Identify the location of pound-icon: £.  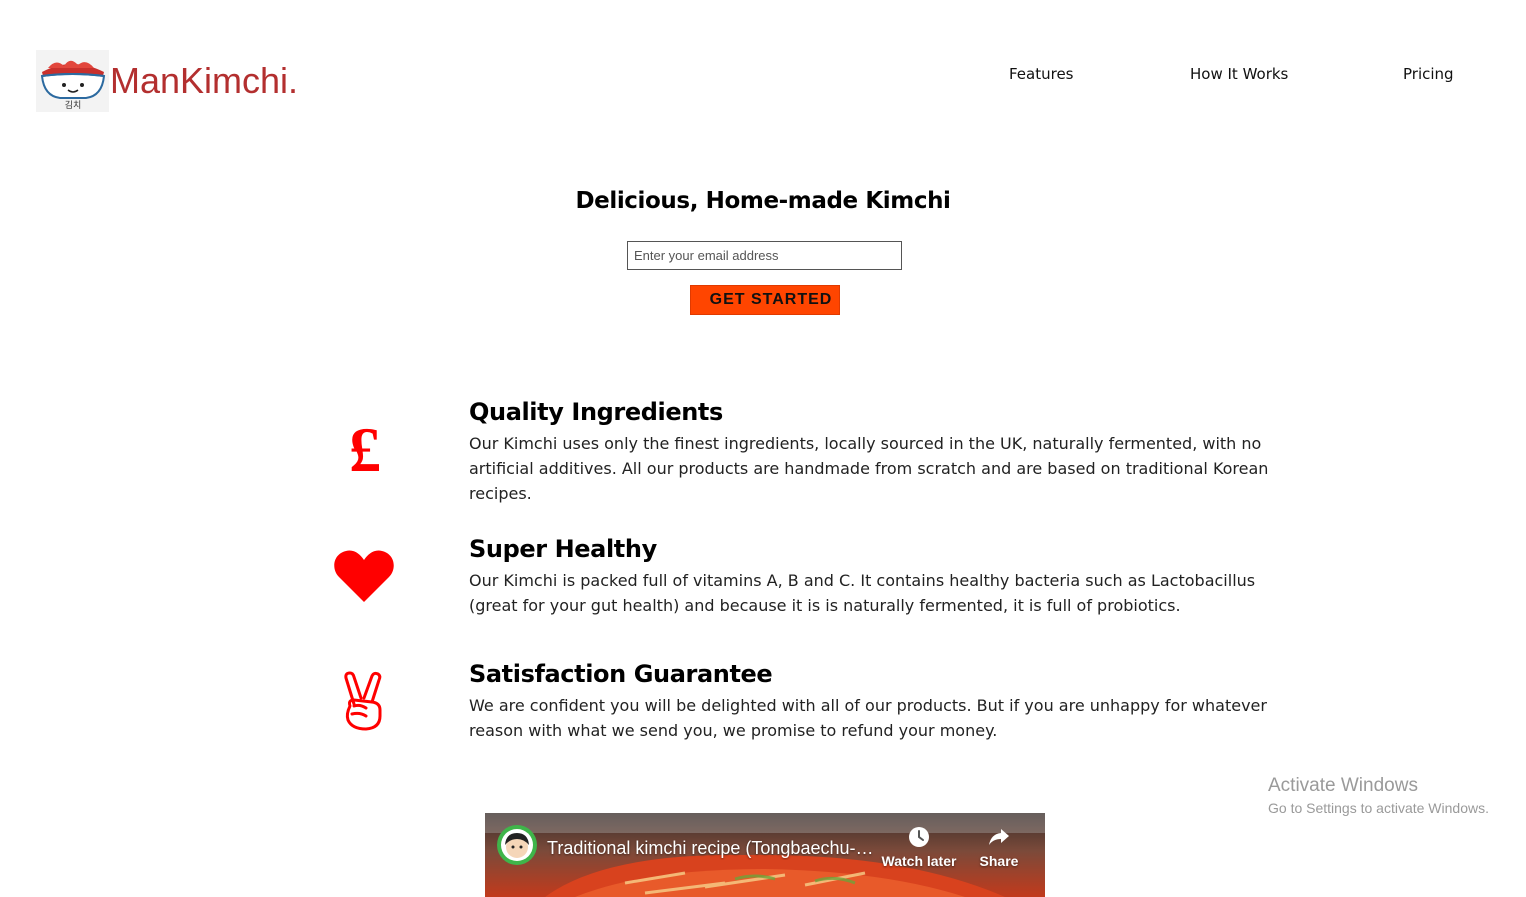
(365, 449).